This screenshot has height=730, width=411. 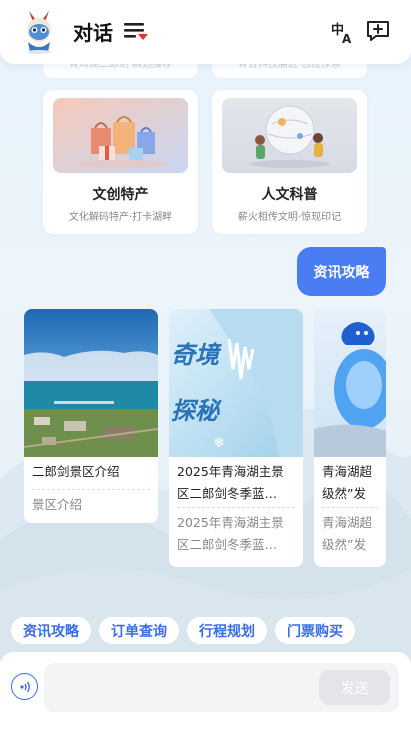 I want to click on chip-trip-plan: 行程规划, so click(x=227, y=630).